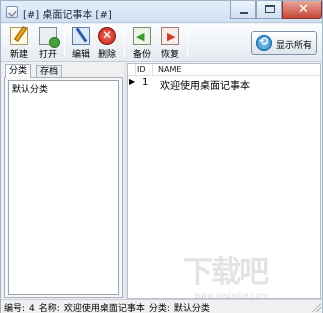 This screenshot has height=313, width=323. Describe the element at coordinates (224, 70) in the screenshot. I see `list-header: ID NAME` at that location.